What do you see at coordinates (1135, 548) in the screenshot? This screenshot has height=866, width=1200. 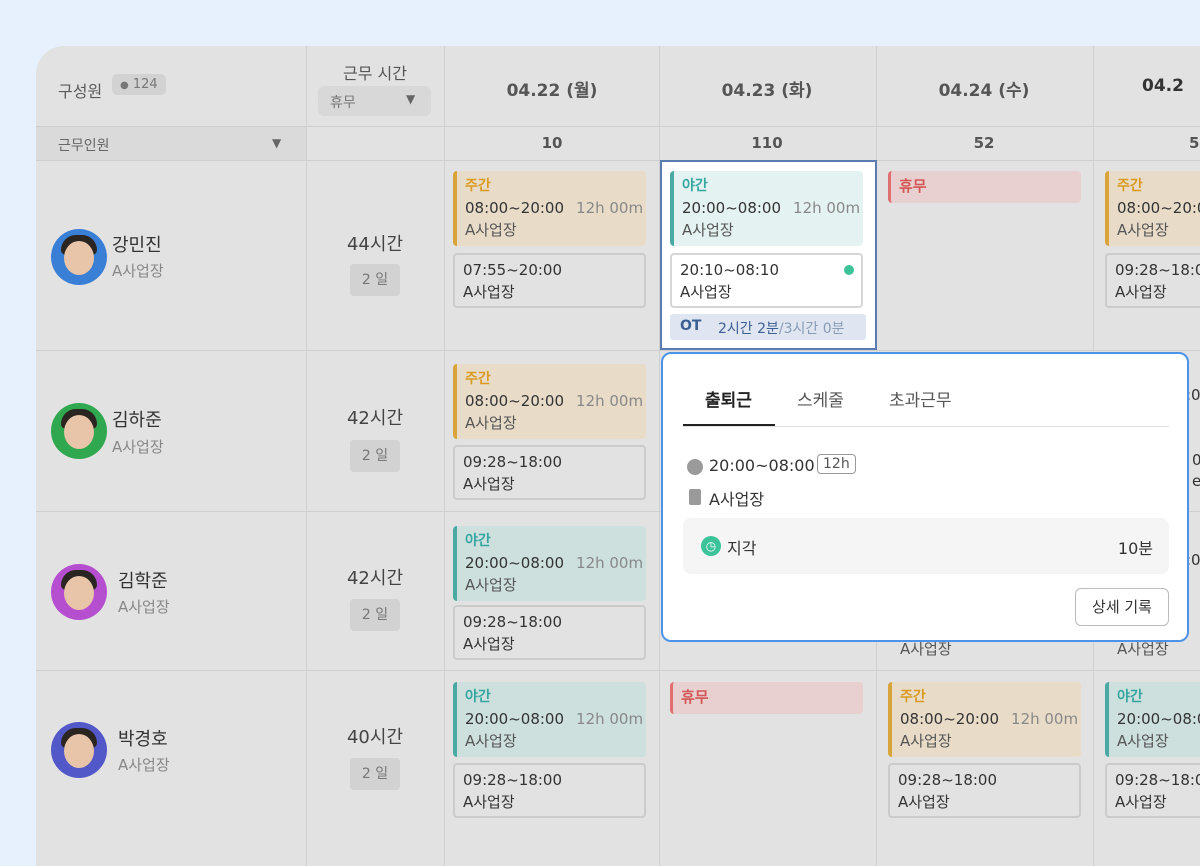 I see `status-value: 10분` at bounding box center [1135, 548].